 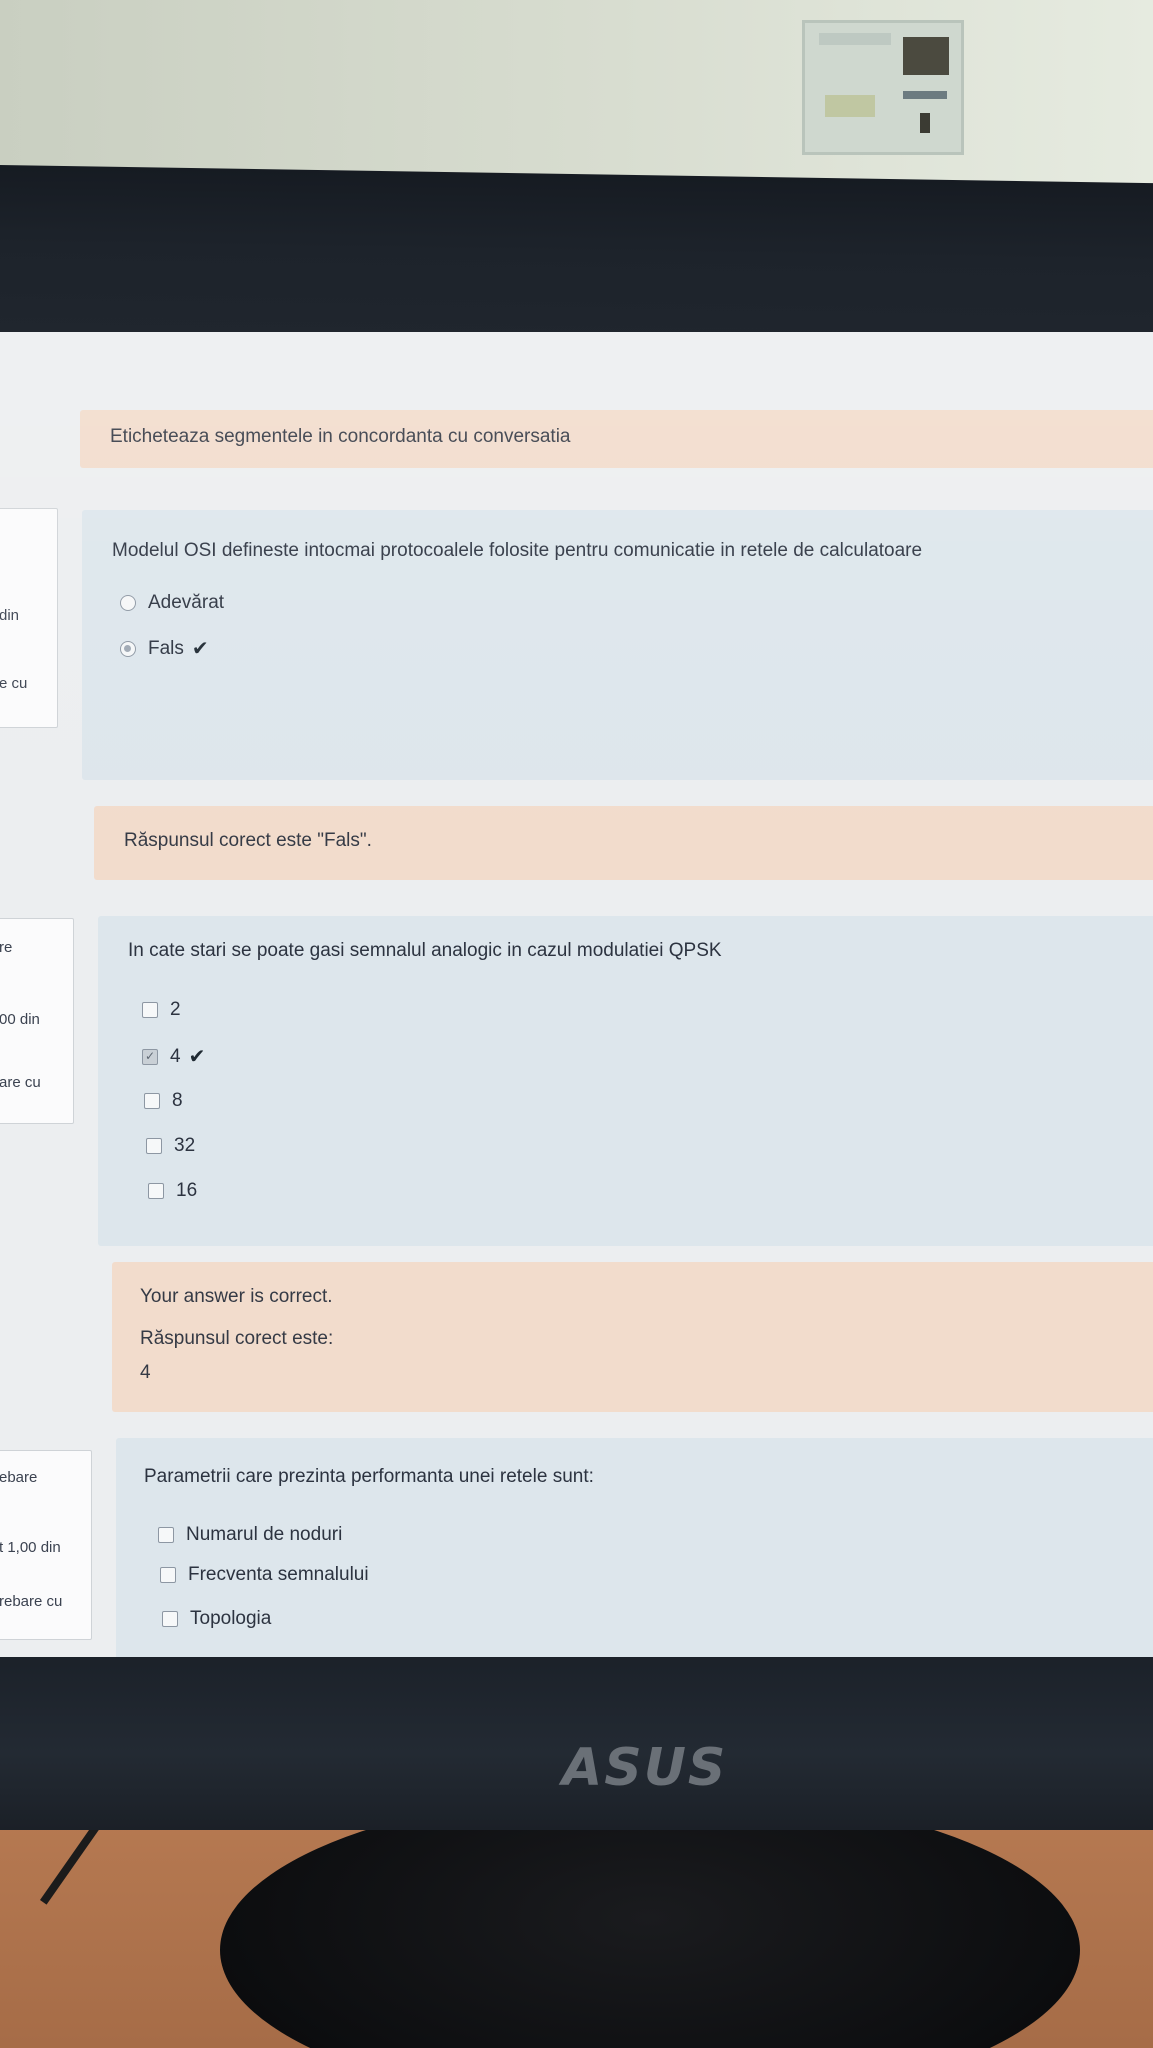 What do you see at coordinates (175, 1009) in the screenshot?
I see `q3-option-2-label: 2` at bounding box center [175, 1009].